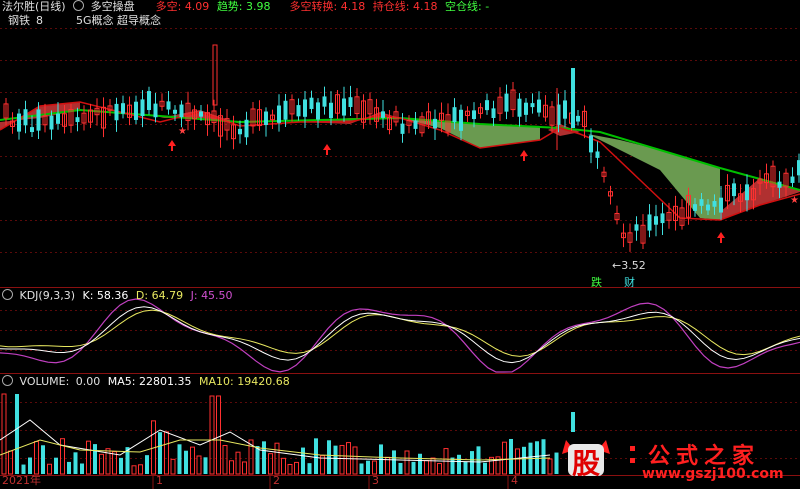  What do you see at coordinates (313, 6) in the screenshot?
I see `zhuanhuan-label: 多空转换:` at bounding box center [313, 6].